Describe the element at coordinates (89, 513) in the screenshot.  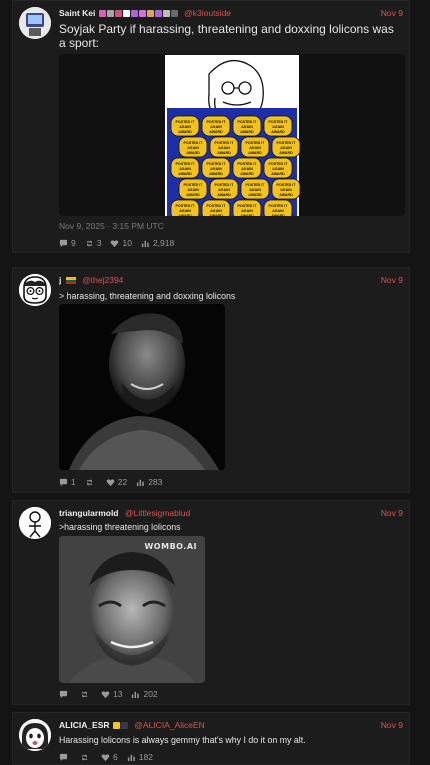
I see `author-name: triangularmold` at that location.